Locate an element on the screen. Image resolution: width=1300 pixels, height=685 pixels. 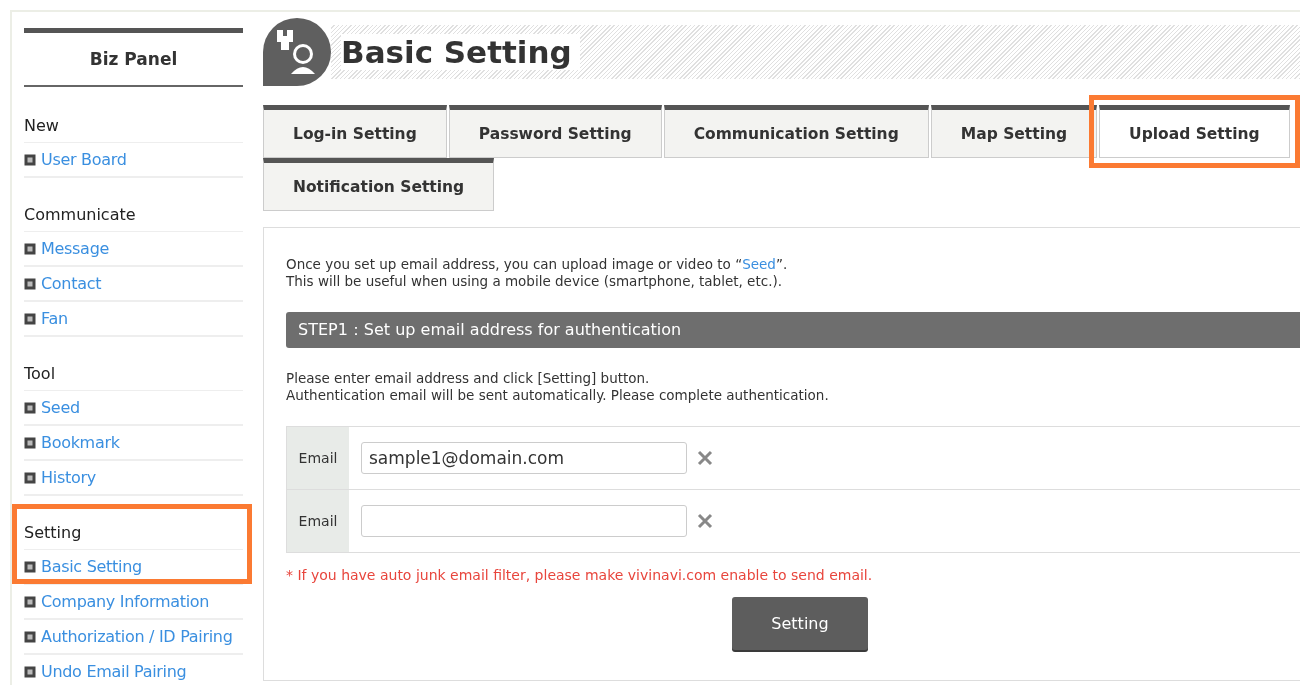
sidebar-link: Fan is located at coordinates (54, 318).